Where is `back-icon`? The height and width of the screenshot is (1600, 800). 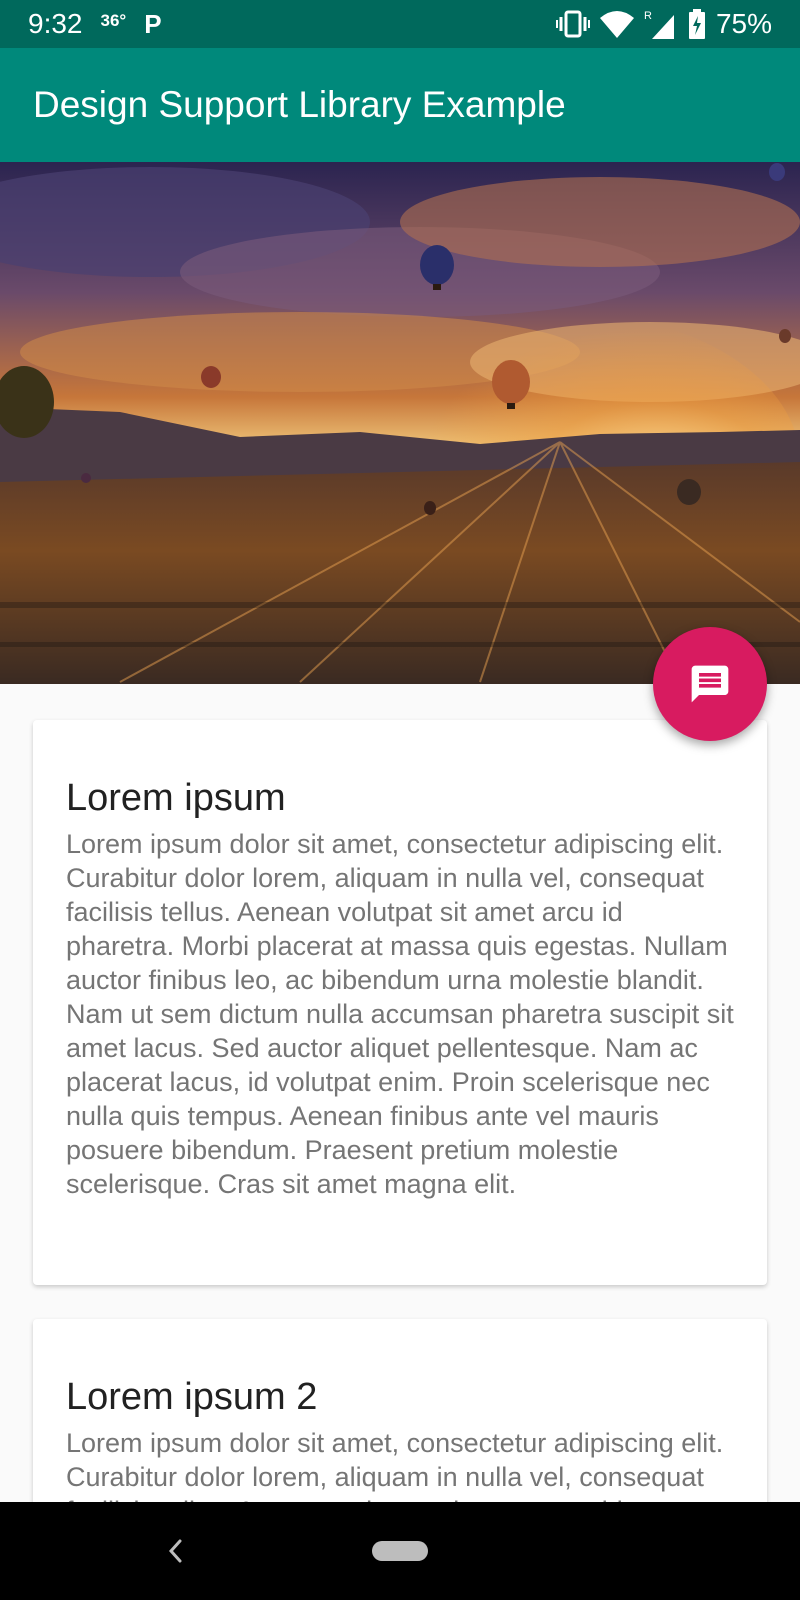
back-icon is located at coordinates (175, 1551).